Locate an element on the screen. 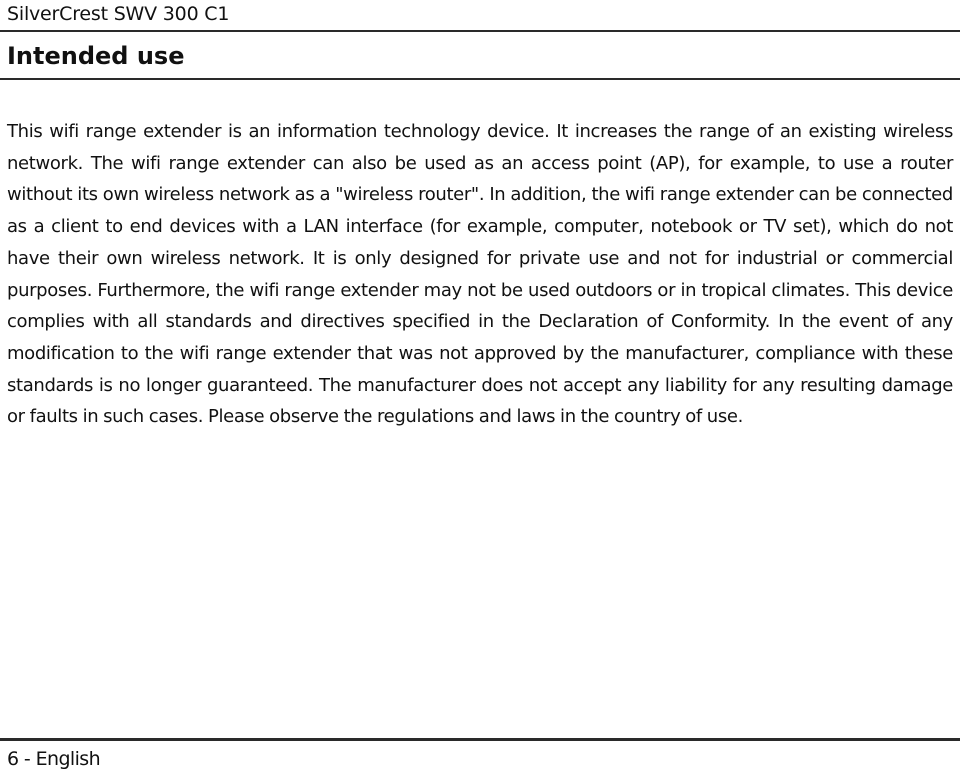 The width and height of the screenshot is (960, 777). section-title: Intended use is located at coordinates (96, 56).